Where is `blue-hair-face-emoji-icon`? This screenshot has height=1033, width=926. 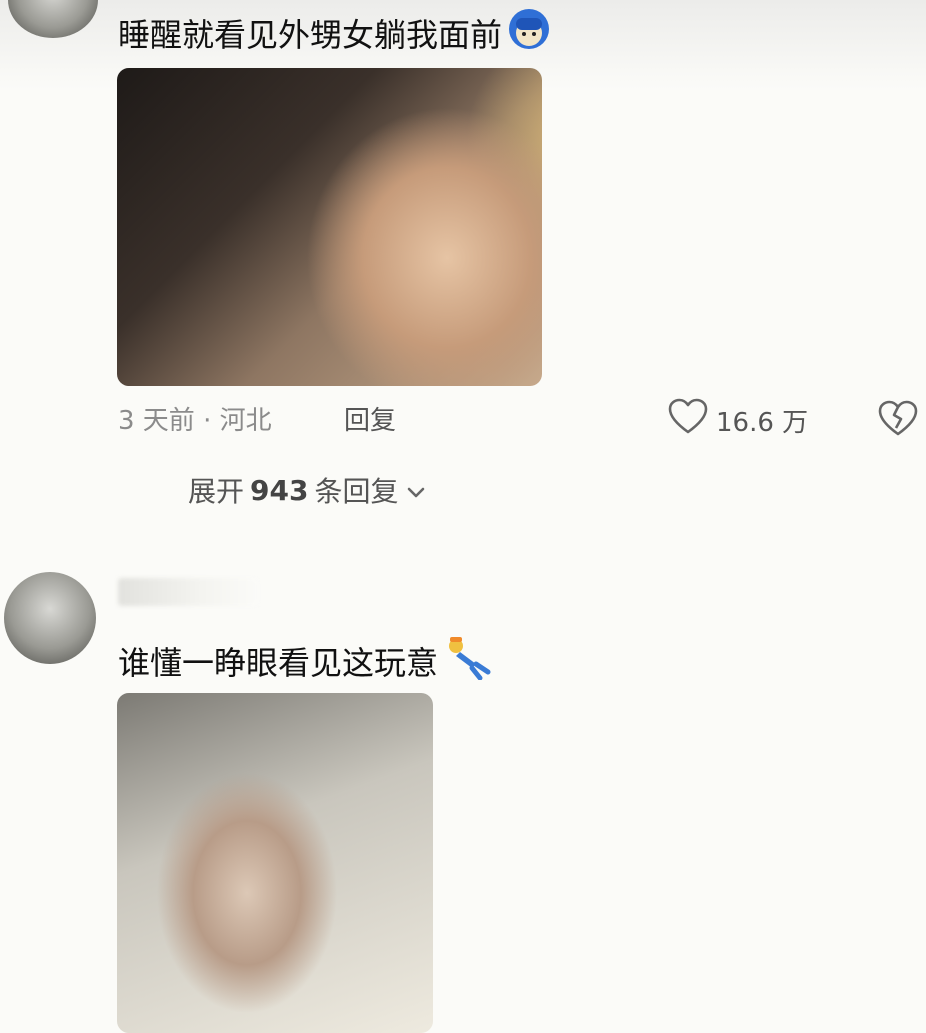 blue-hair-face-emoji-icon is located at coordinates (529, 33).